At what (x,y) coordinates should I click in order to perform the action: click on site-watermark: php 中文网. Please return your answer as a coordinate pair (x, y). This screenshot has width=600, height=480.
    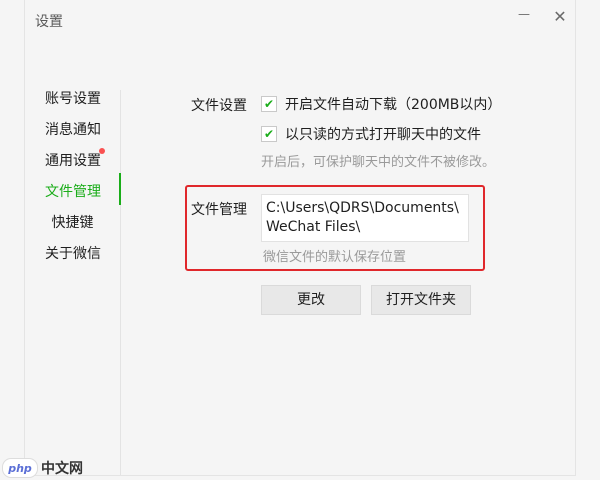
    Looking at the image, I should click on (42, 468).